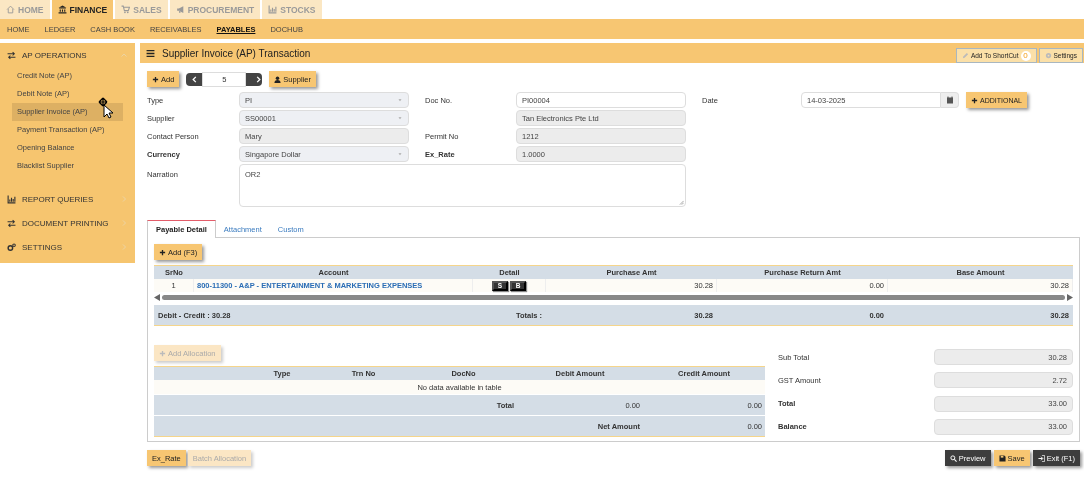 This screenshot has height=480, width=1084. What do you see at coordinates (681, 202) in the screenshot?
I see `resize-grip-icon` at bounding box center [681, 202].